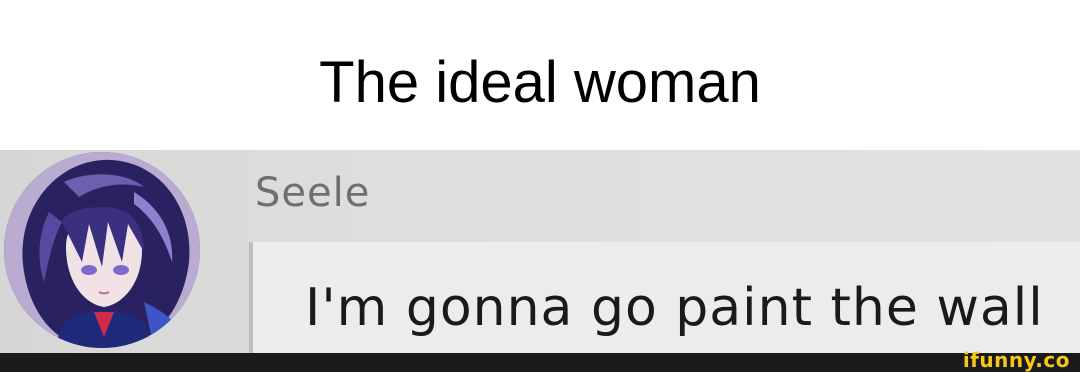 The width and height of the screenshot is (1080, 372). What do you see at coordinates (540, 82) in the screenshot?
I see `caption-text: The ideal woman` at bounding box center [540, 82].